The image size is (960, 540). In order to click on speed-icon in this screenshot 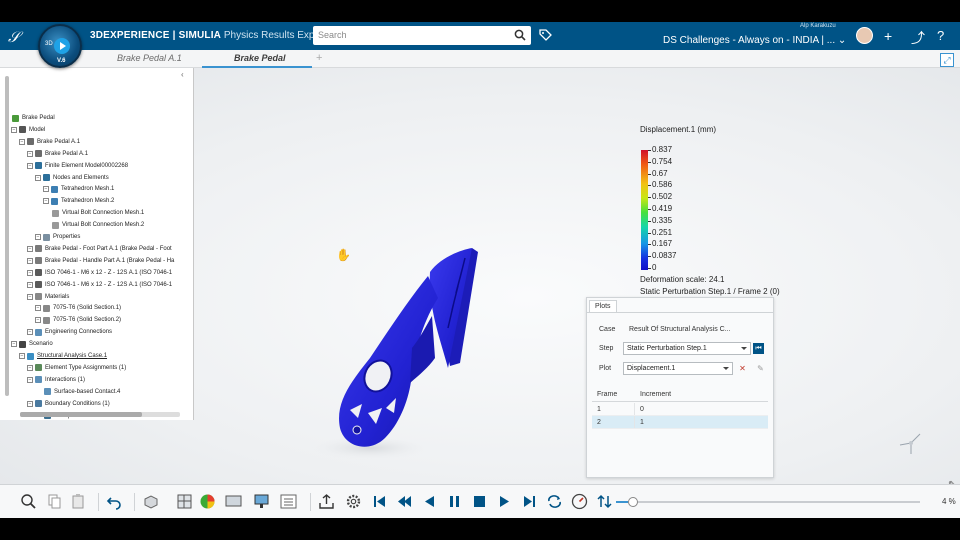, I will do `click(579, 501)`.